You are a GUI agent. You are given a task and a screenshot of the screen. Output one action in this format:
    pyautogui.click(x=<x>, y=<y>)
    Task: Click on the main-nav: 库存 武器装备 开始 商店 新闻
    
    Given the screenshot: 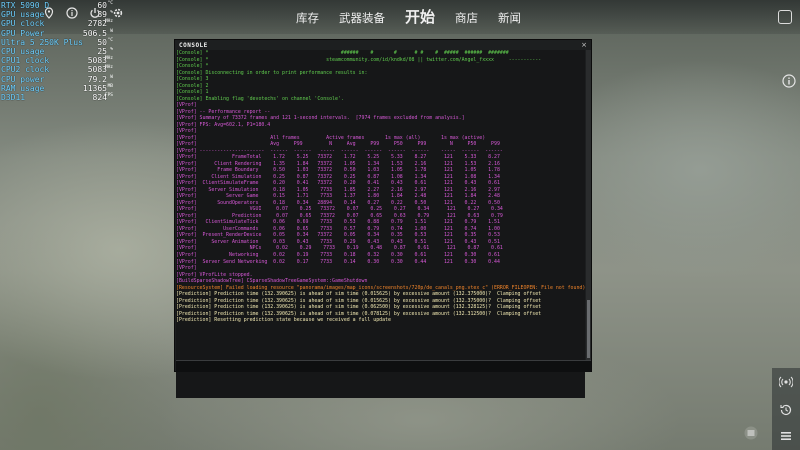 What is the action you would take?
    pyautogui.click(x=408, y=16)
    